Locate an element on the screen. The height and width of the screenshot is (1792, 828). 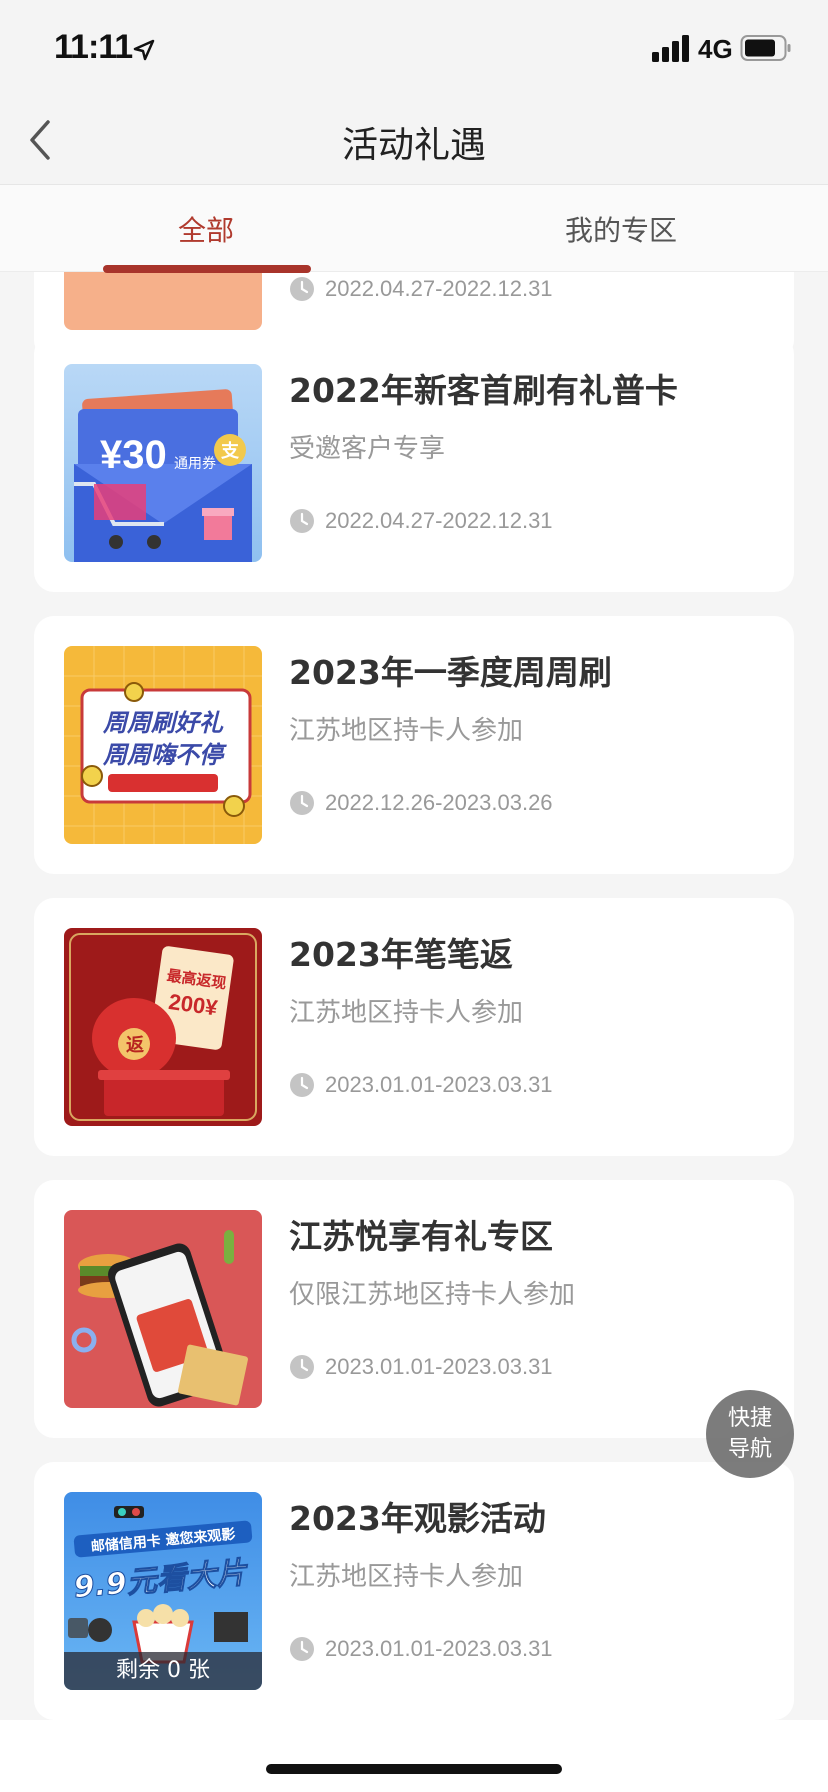
cellular-signal-icon is located at coordinates (670, 48).